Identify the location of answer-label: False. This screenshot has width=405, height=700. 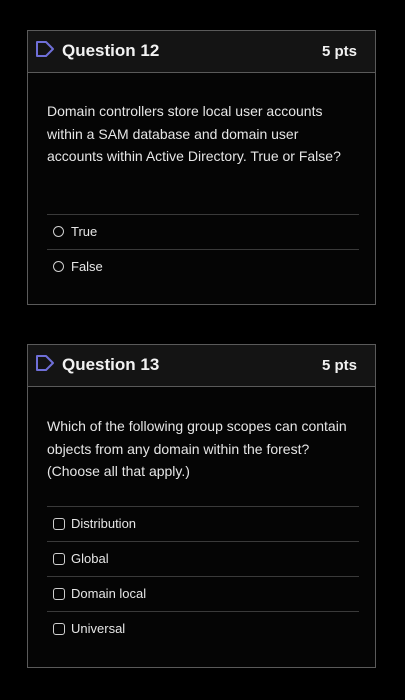
(87, 266).